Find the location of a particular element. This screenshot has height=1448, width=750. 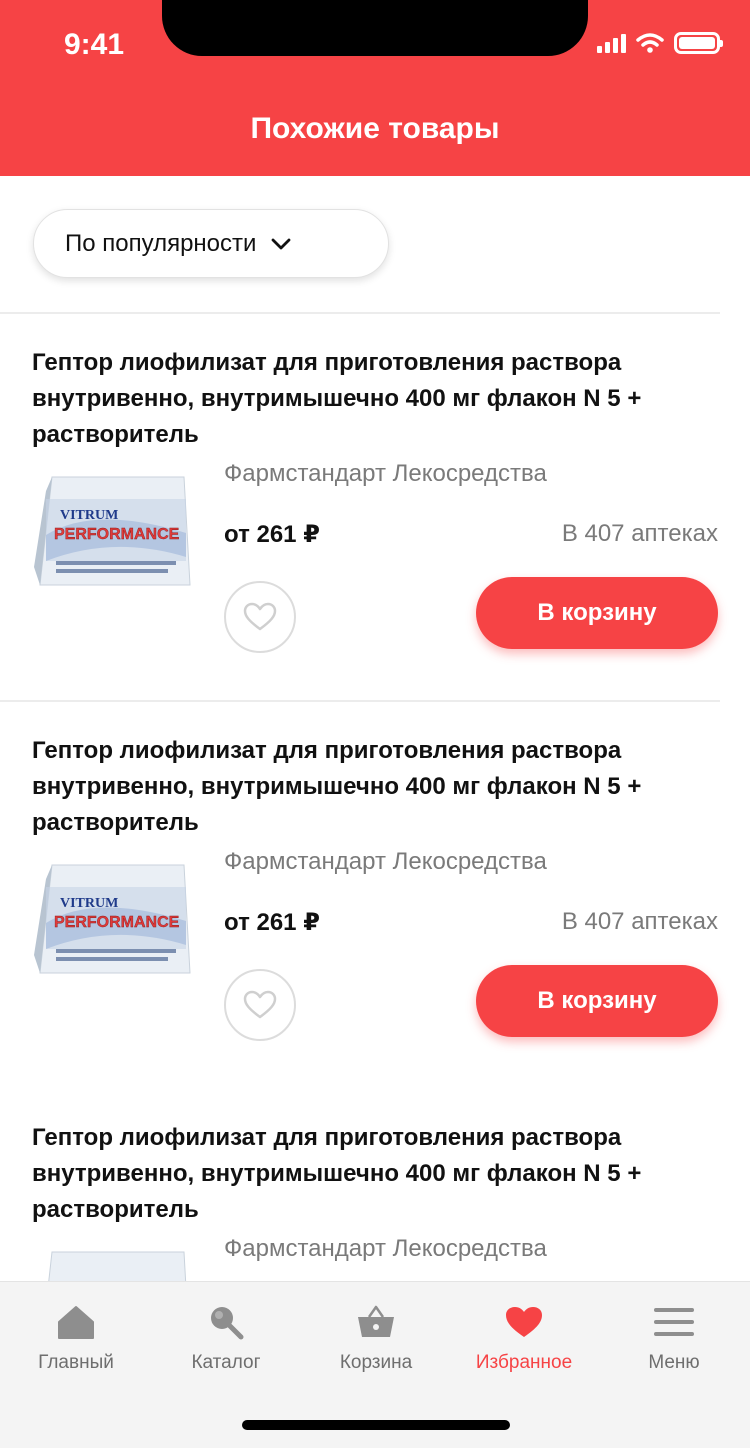

sort-dropdown: По популярности is located at coordinates (211, 243).